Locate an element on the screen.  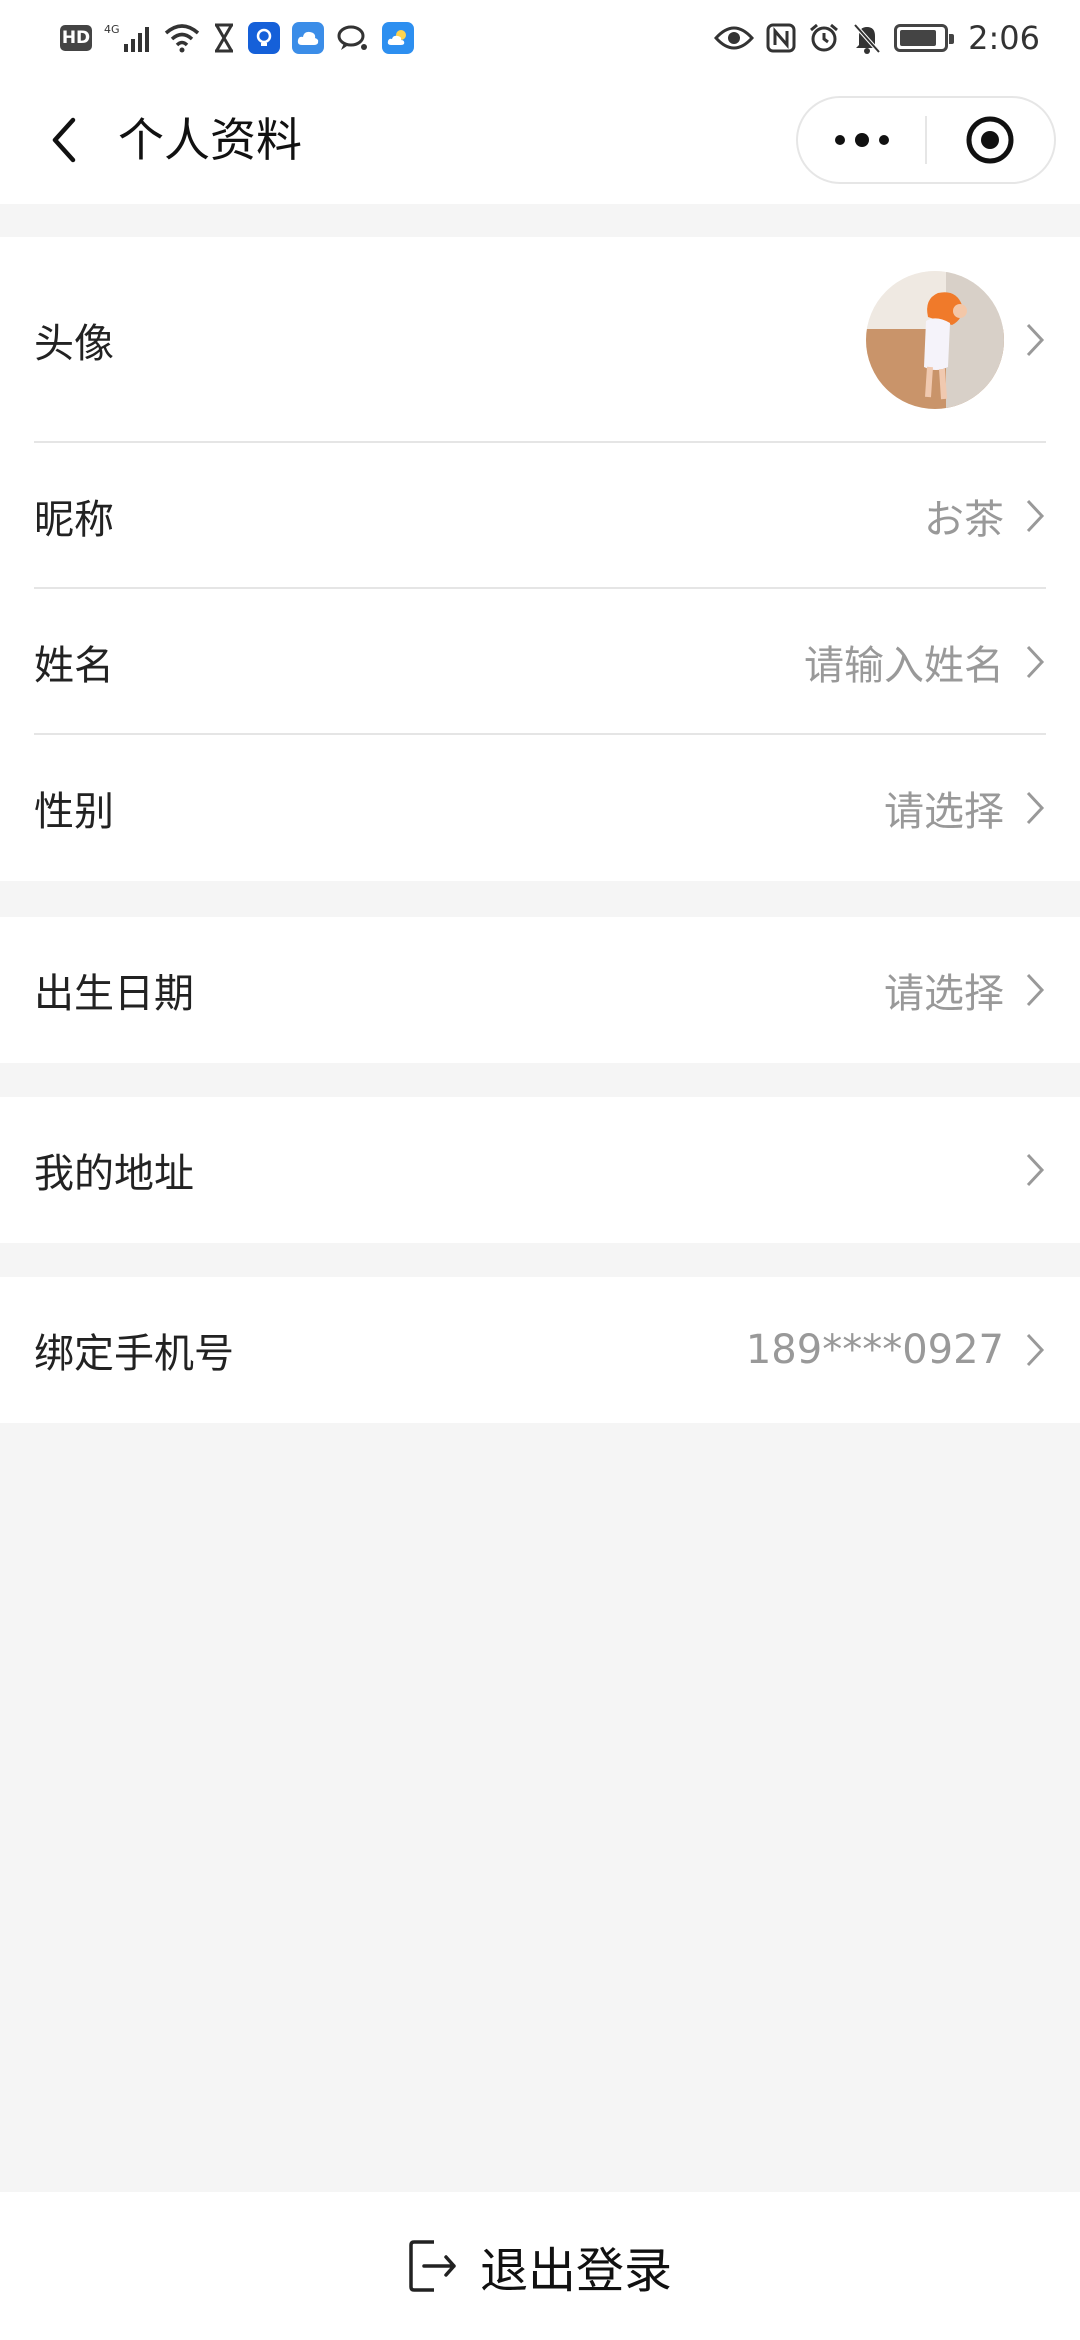
phone-group: 绑定手机号 189****0927 is located at coordinates (540, 1350).